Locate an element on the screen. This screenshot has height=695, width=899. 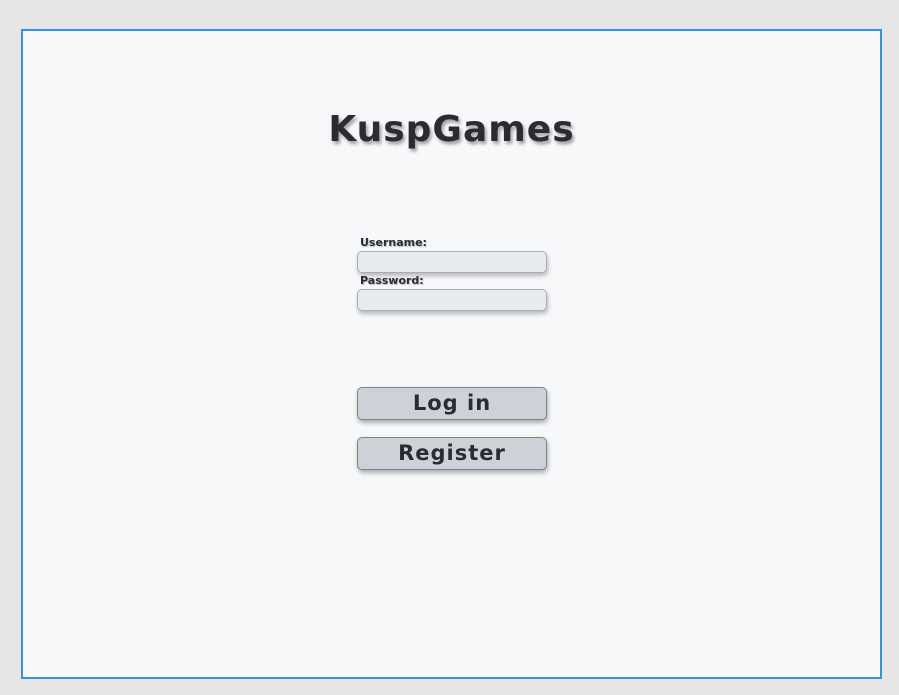
username-input is located at coordinates (452, 262).